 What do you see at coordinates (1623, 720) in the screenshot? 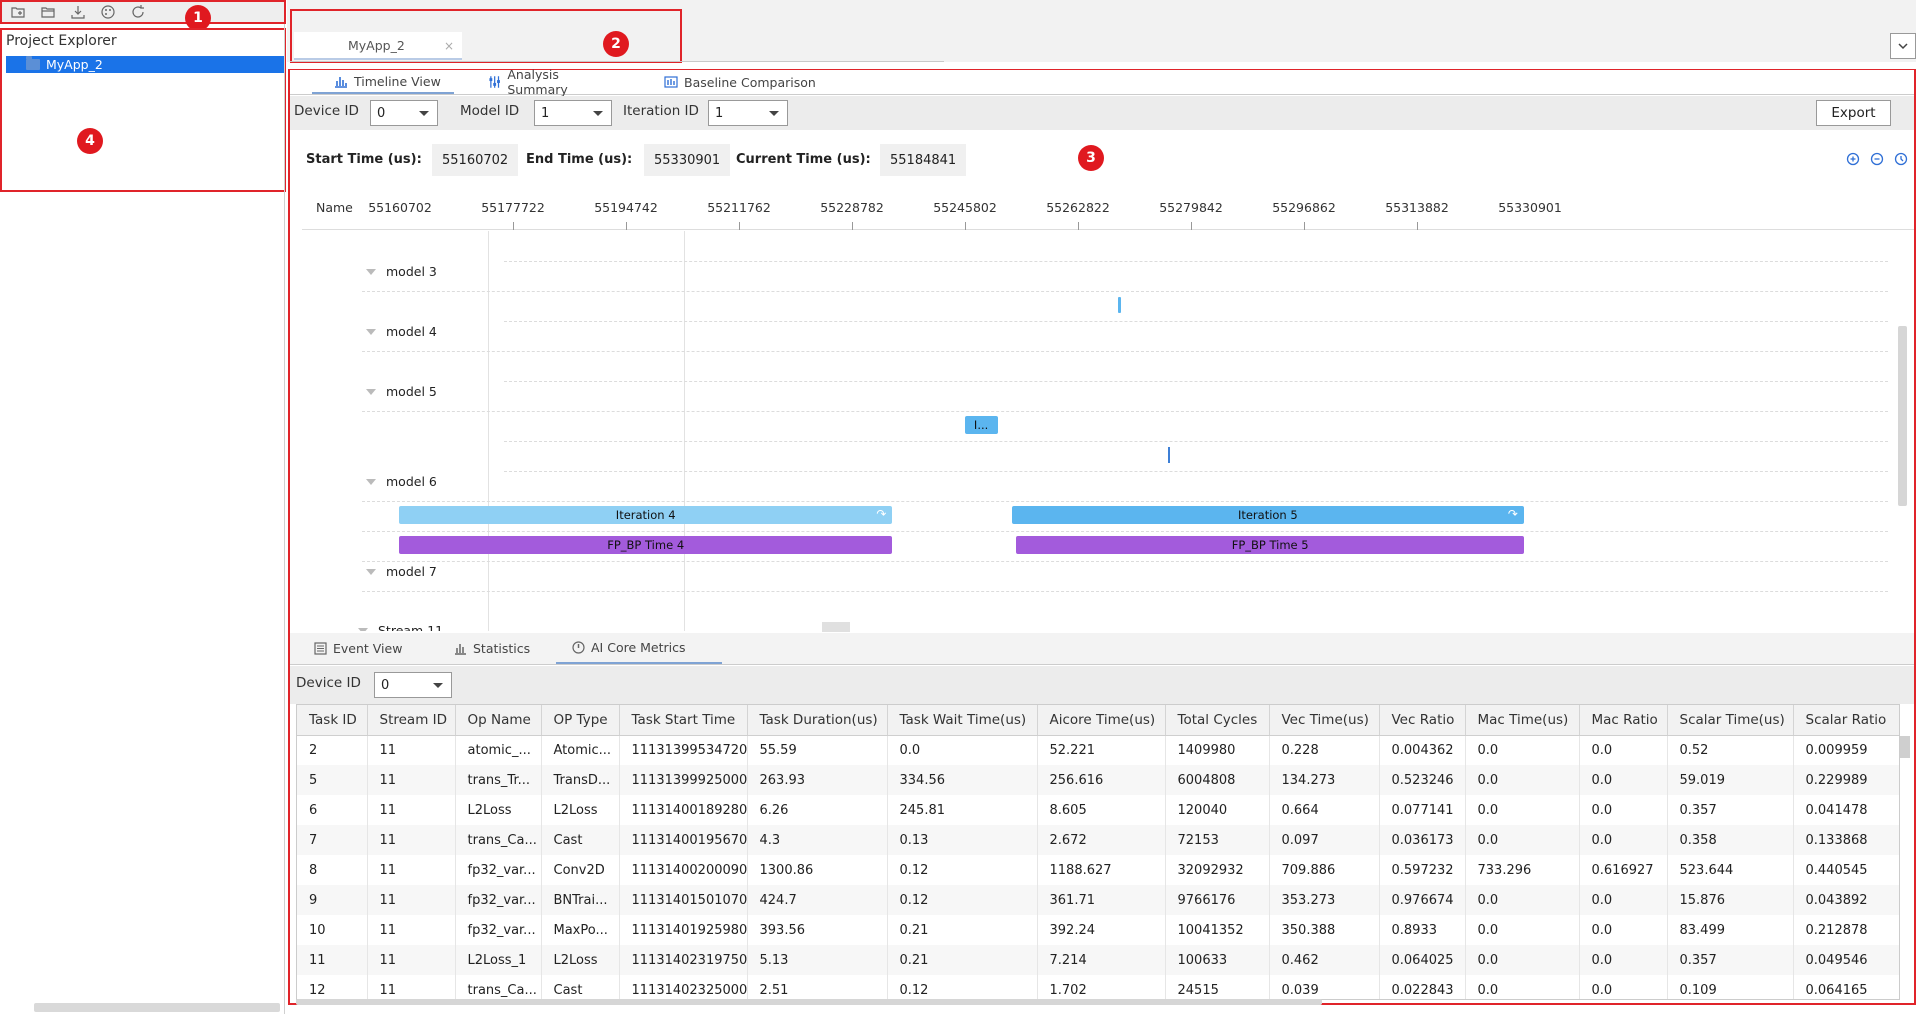
I see `column-header: Mac Ratio` at bounding box center [1623, 720].